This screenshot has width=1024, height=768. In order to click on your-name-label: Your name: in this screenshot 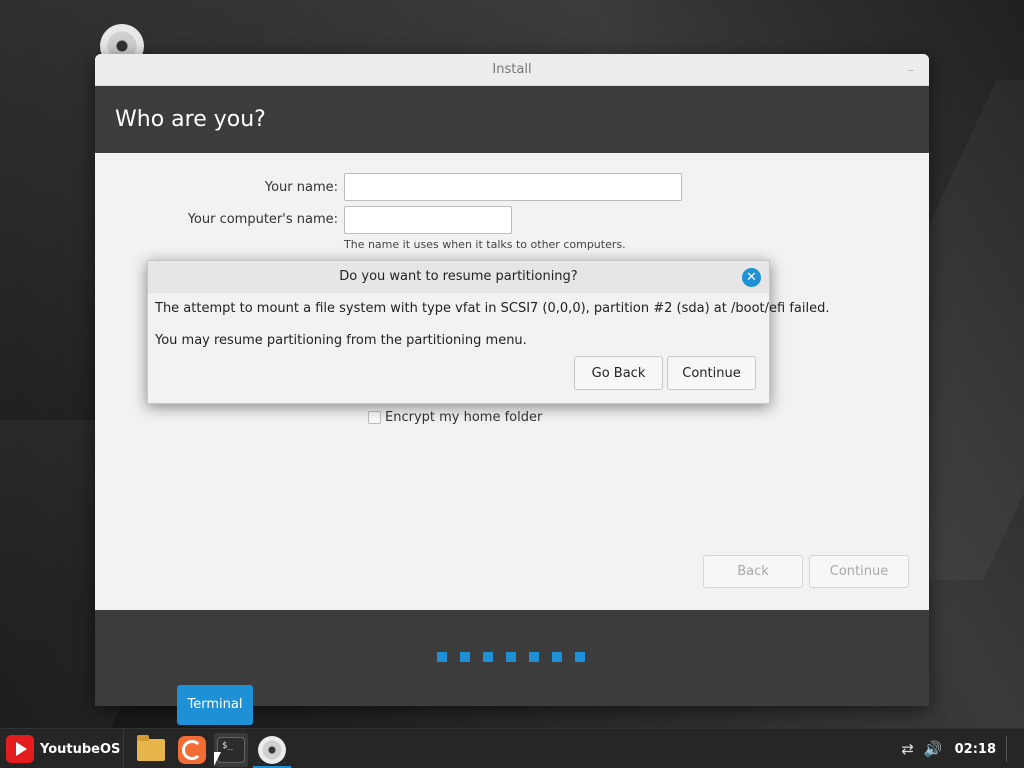, I will do `click(301, 187)`.